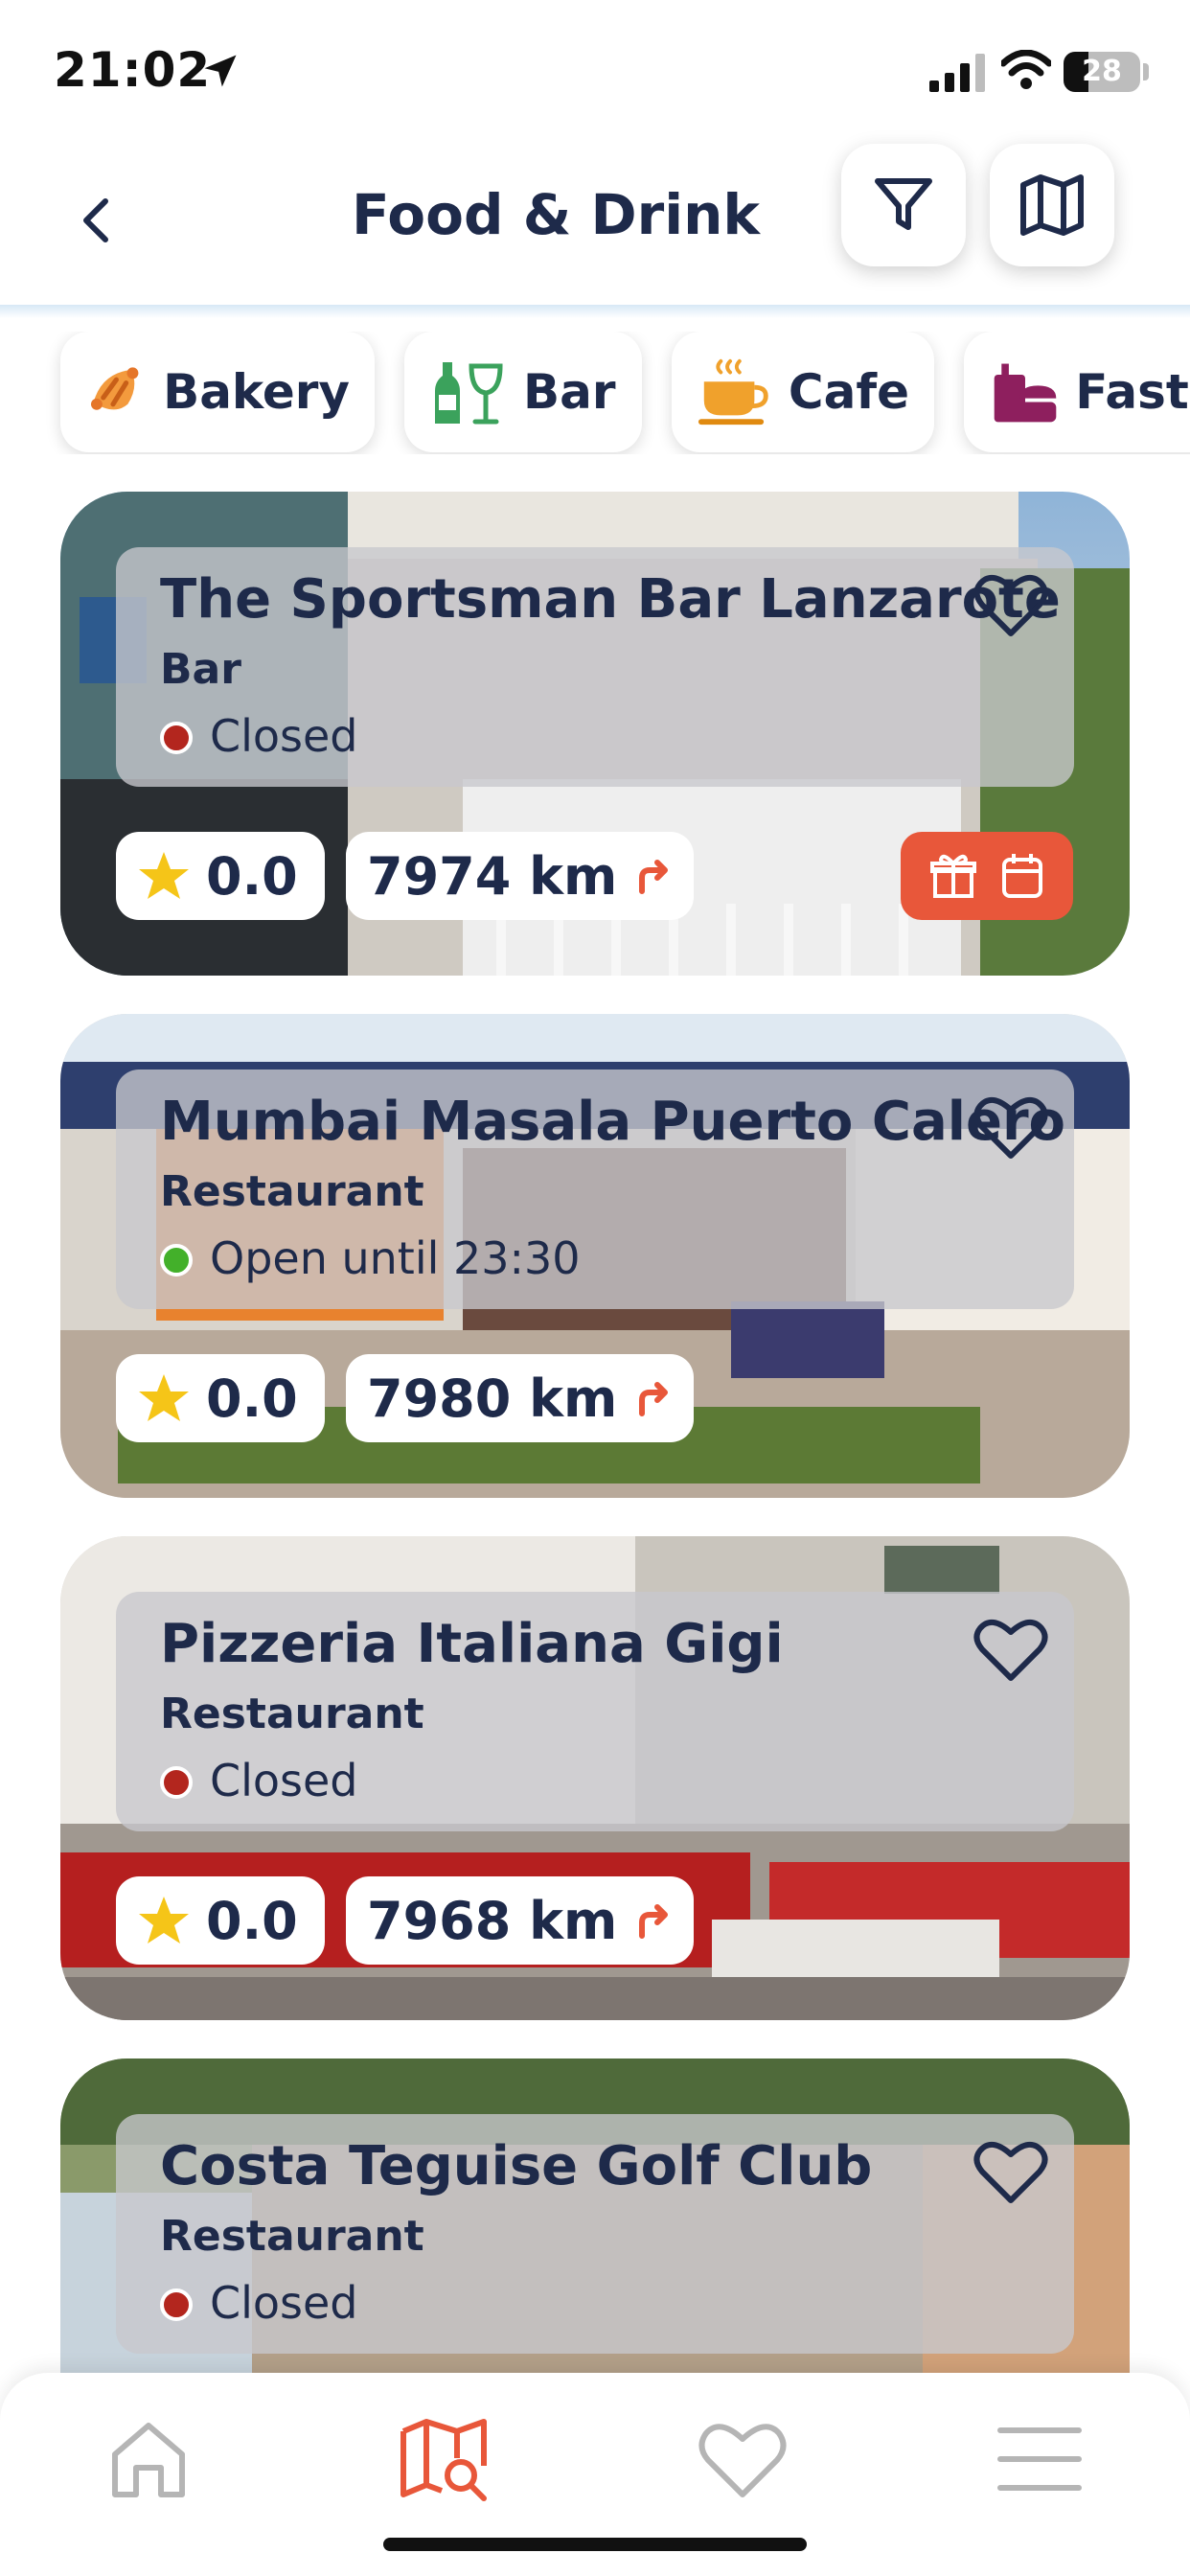 The width and height of the screenshot is (1190, 2576). Describe the element at coordinates (469, 393) in the screenshot. I see `bottle-glass-icon` at that location.